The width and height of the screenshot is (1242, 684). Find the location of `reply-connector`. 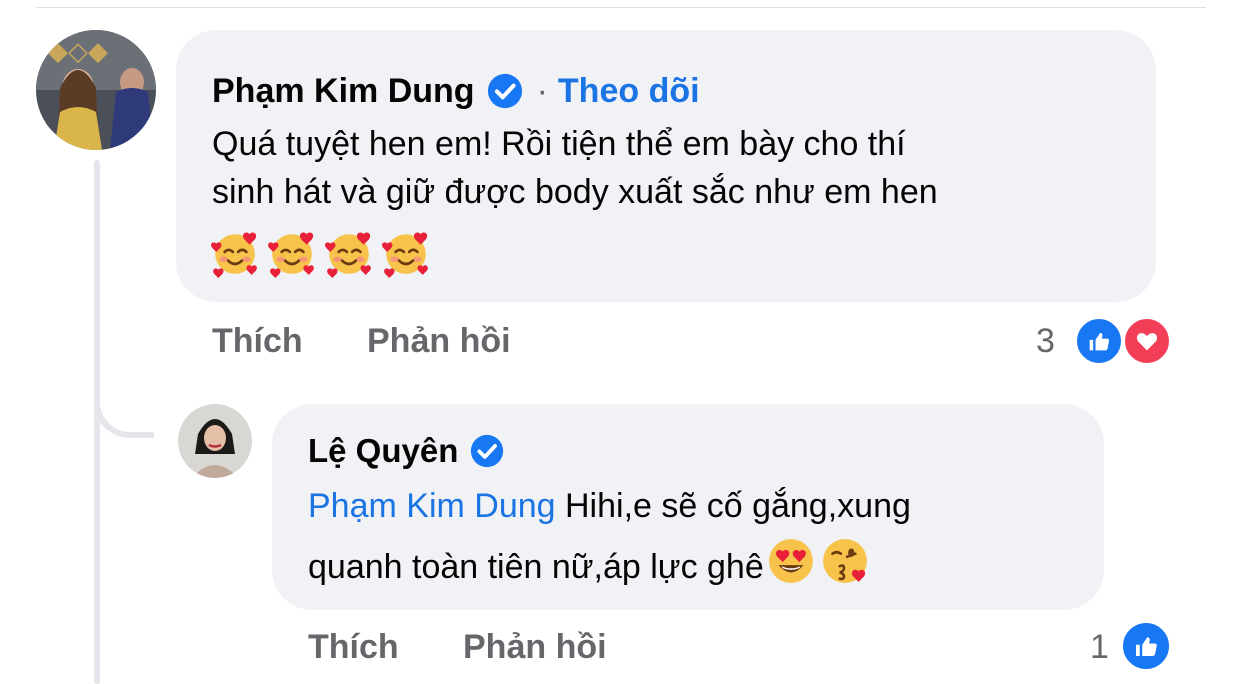

reply-connector is located at coordinates (124, 399).